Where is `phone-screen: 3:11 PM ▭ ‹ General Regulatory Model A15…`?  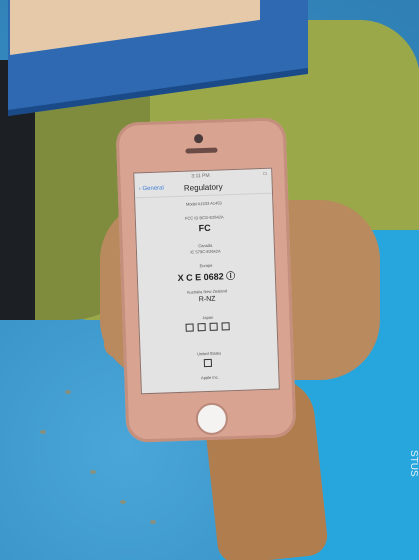
phone-screen: 3:11 PM ▭ ‹ General Regulatory Model A15… is located at coordinates (206, 281).